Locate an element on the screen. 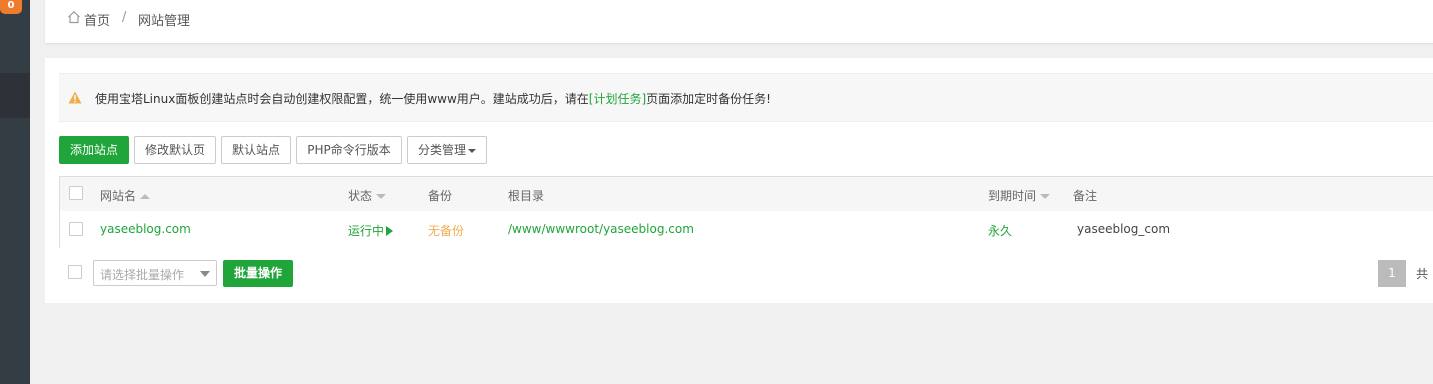  expire-link: 永久 is located at coordinates (1000, 230).